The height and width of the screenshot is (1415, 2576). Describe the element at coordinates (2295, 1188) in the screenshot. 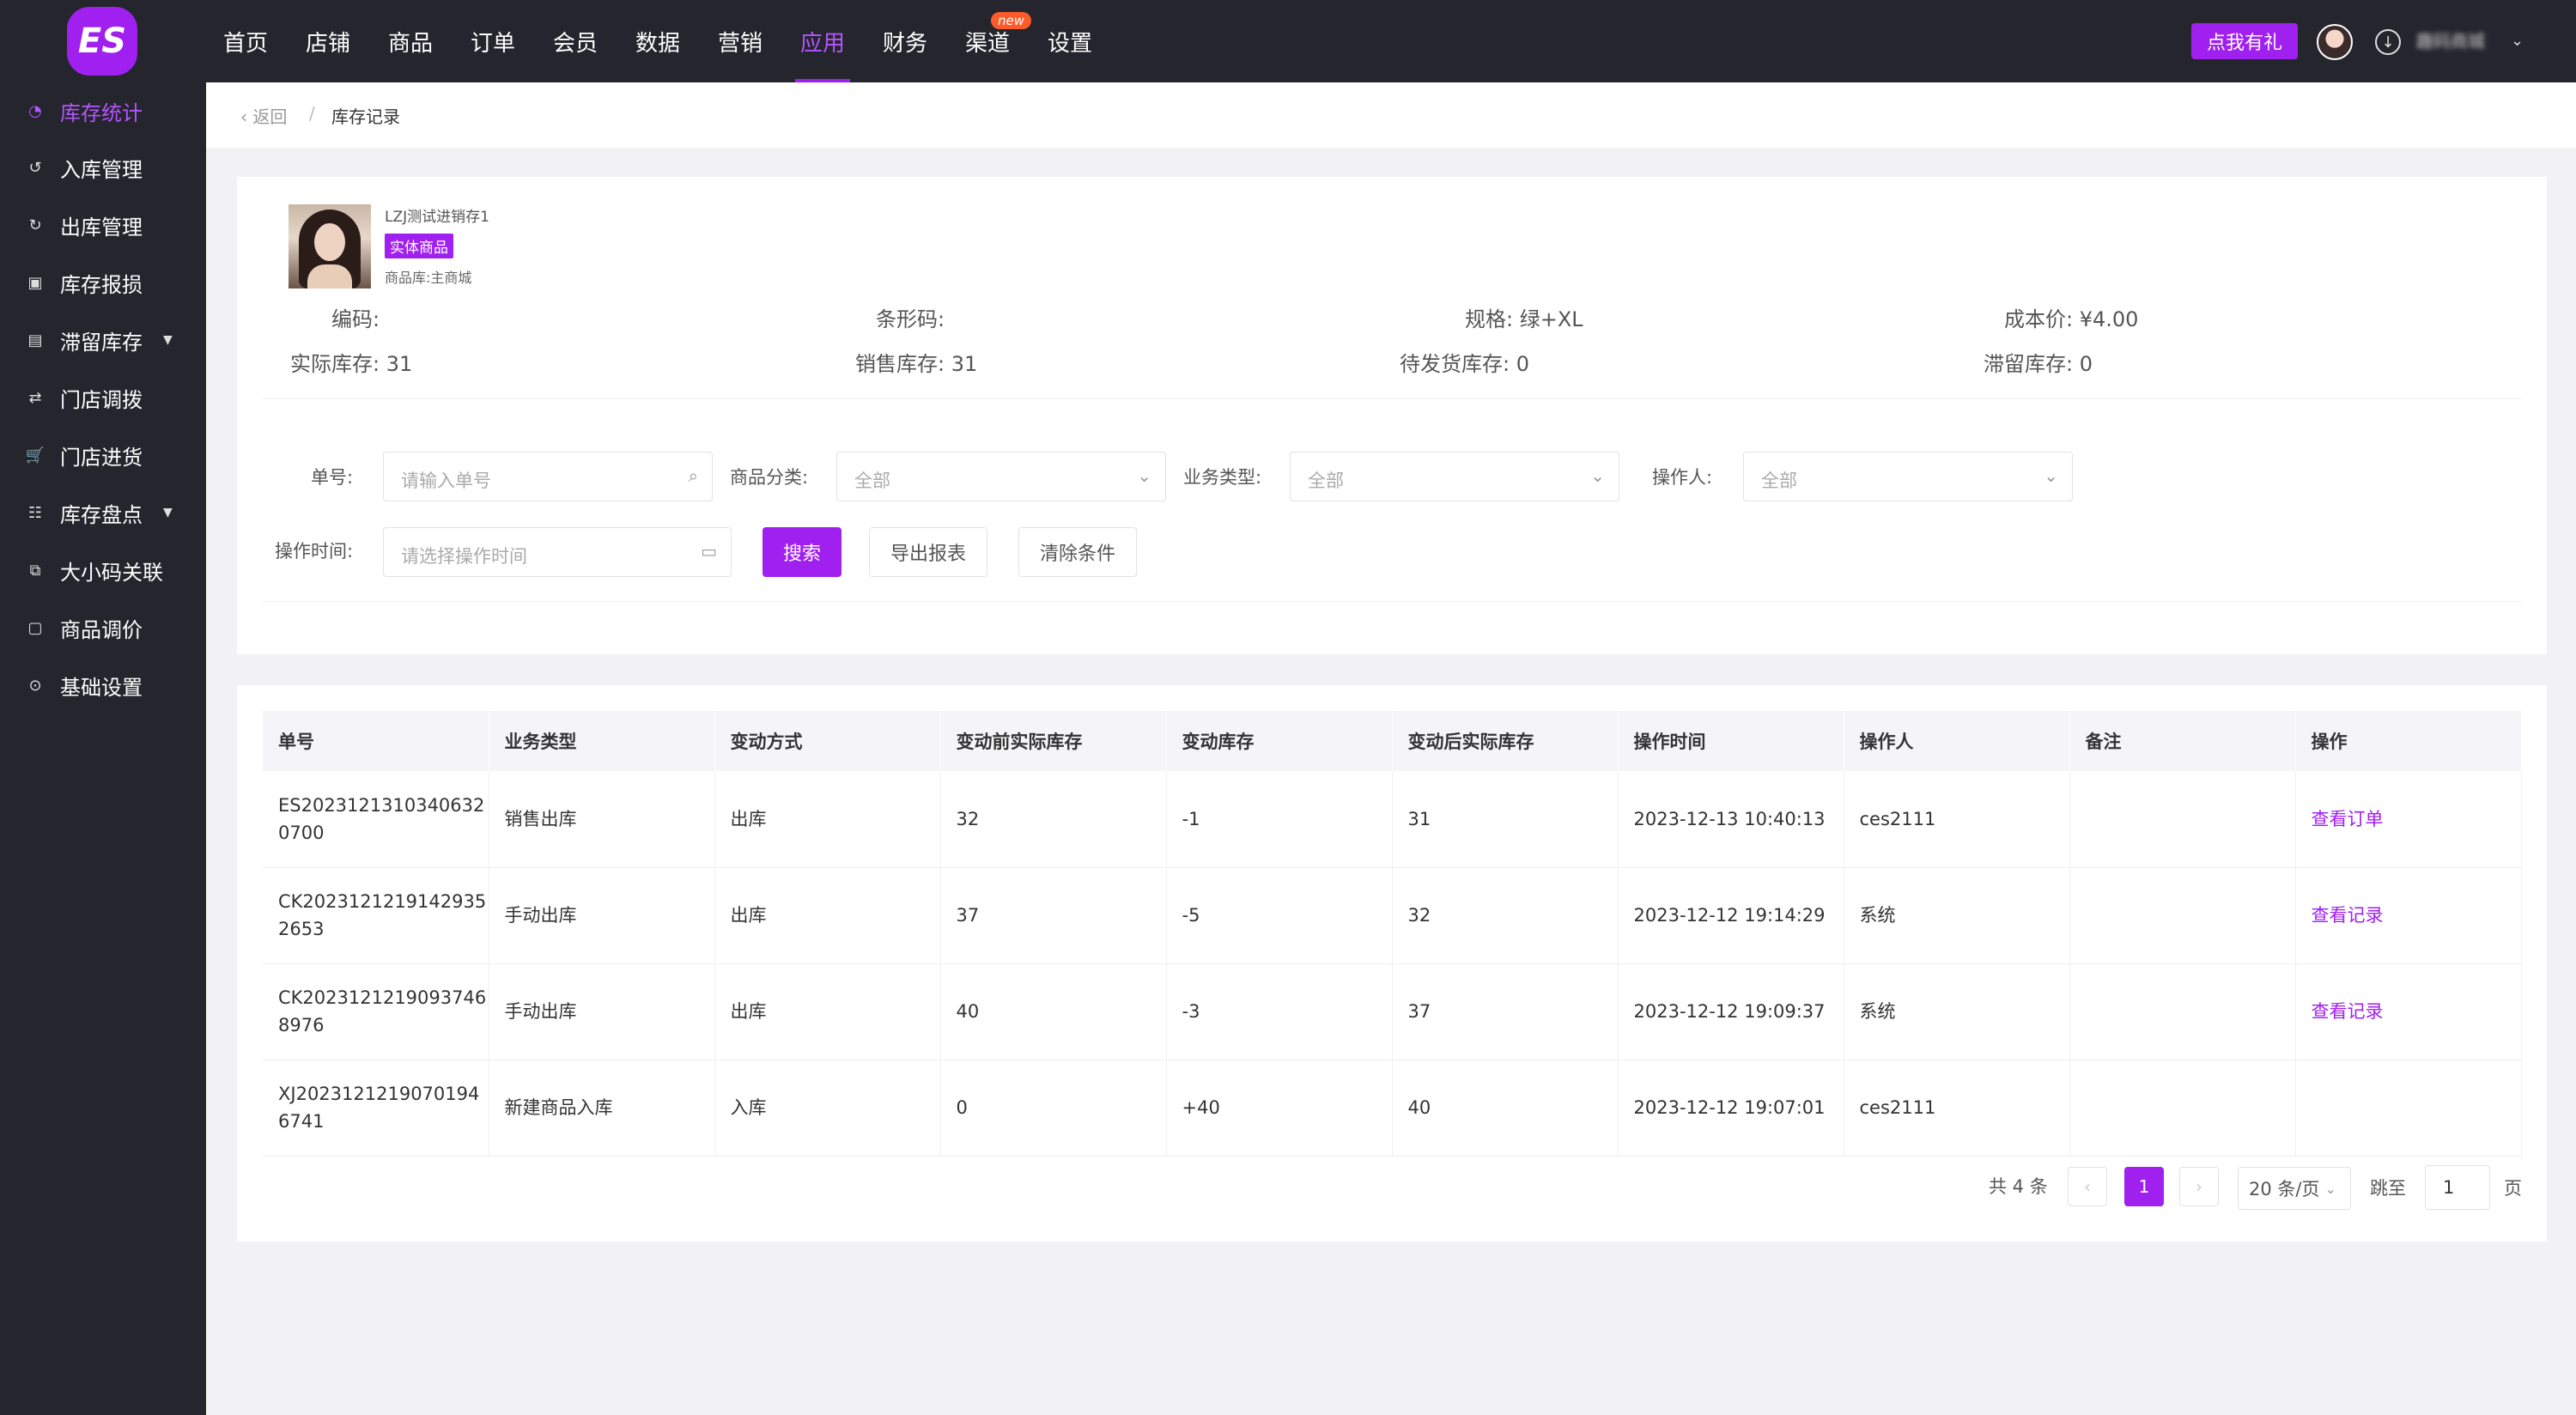

I see `page-size-select: 20 条/页 ⌄` at that location.